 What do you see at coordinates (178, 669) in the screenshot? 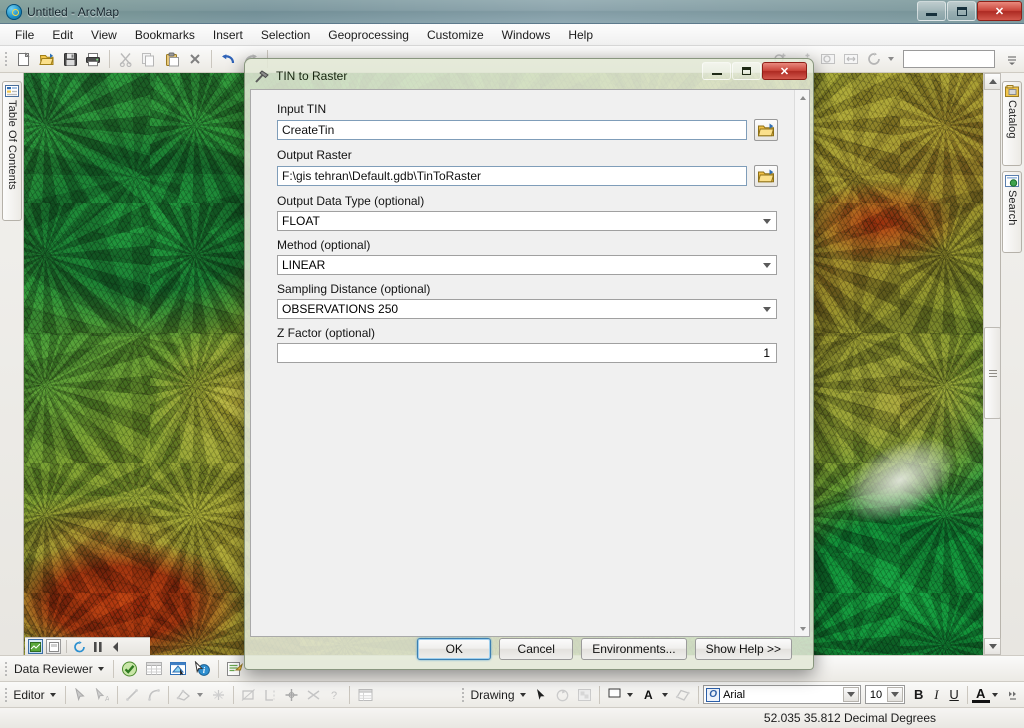
I see `reviewer-select-icon` at bounding box center [178, 669].